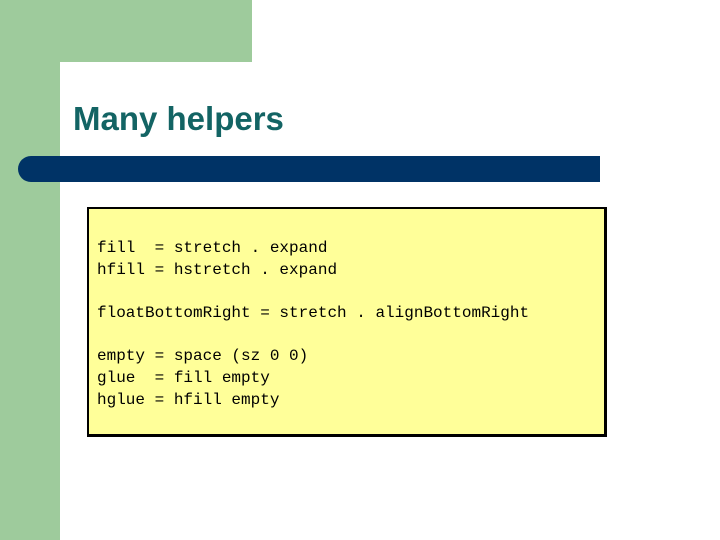 Image resolution: width=720 pixels, height=540 pixels. Describe the element at coordinates (309, 169) in the screenshot. I see `title-underline-bar` at that location.